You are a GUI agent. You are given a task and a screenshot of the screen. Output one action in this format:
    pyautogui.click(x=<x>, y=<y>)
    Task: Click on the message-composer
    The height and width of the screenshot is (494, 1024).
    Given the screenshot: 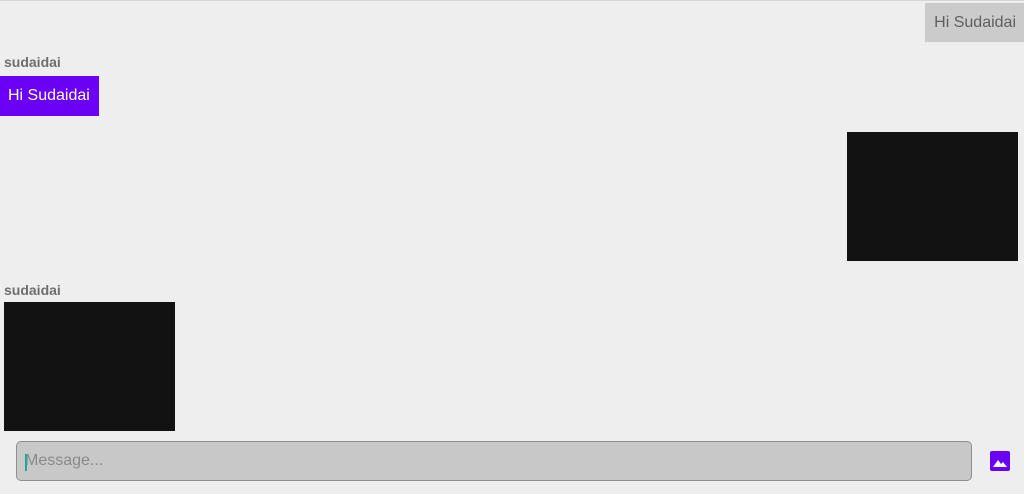 What is the action you would take?
    pyautogui.click(x=494, y=461)
    